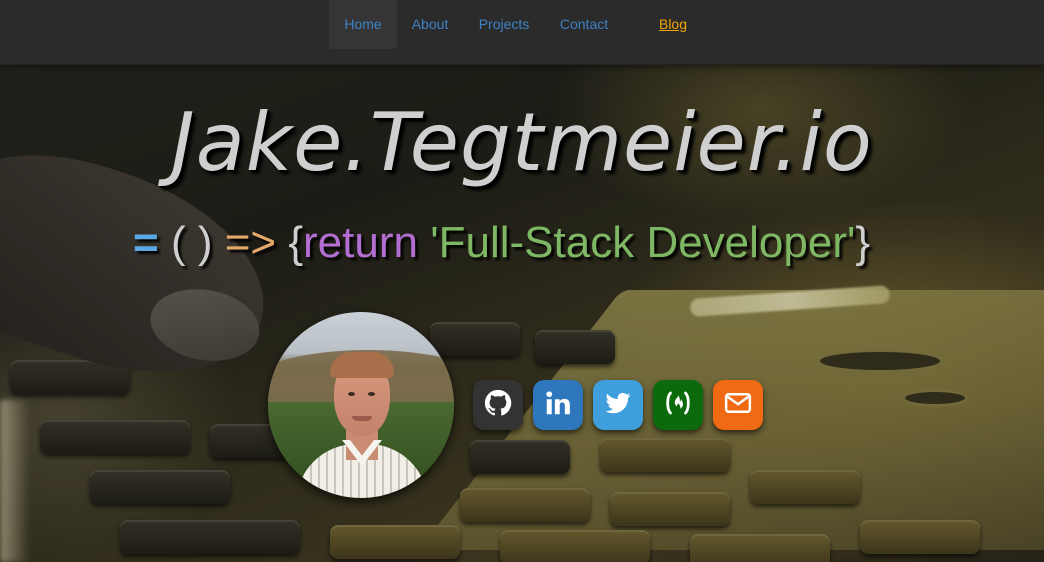 The height and width of the screenshot is (562, 1044). I want to click on envelope-icon, so click(738, 405).